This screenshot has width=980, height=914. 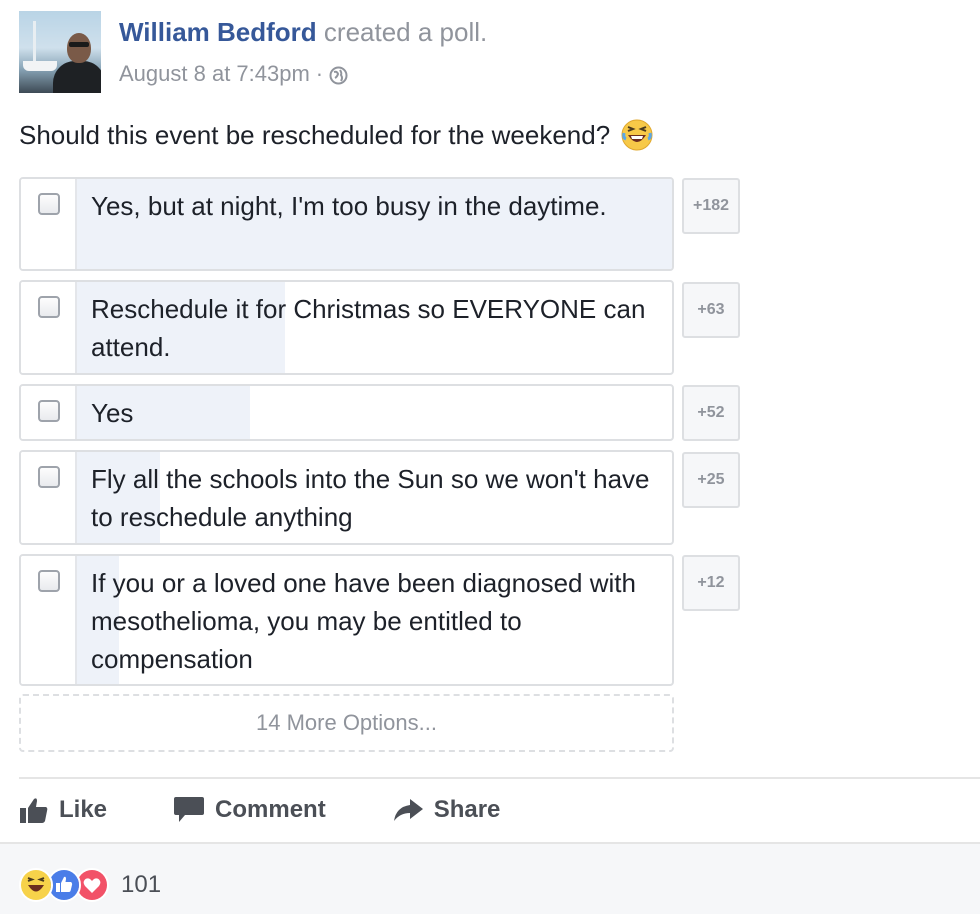 I want to click on post-timestamp: August 8 at 7:43pm, so click(x=214, y=74).